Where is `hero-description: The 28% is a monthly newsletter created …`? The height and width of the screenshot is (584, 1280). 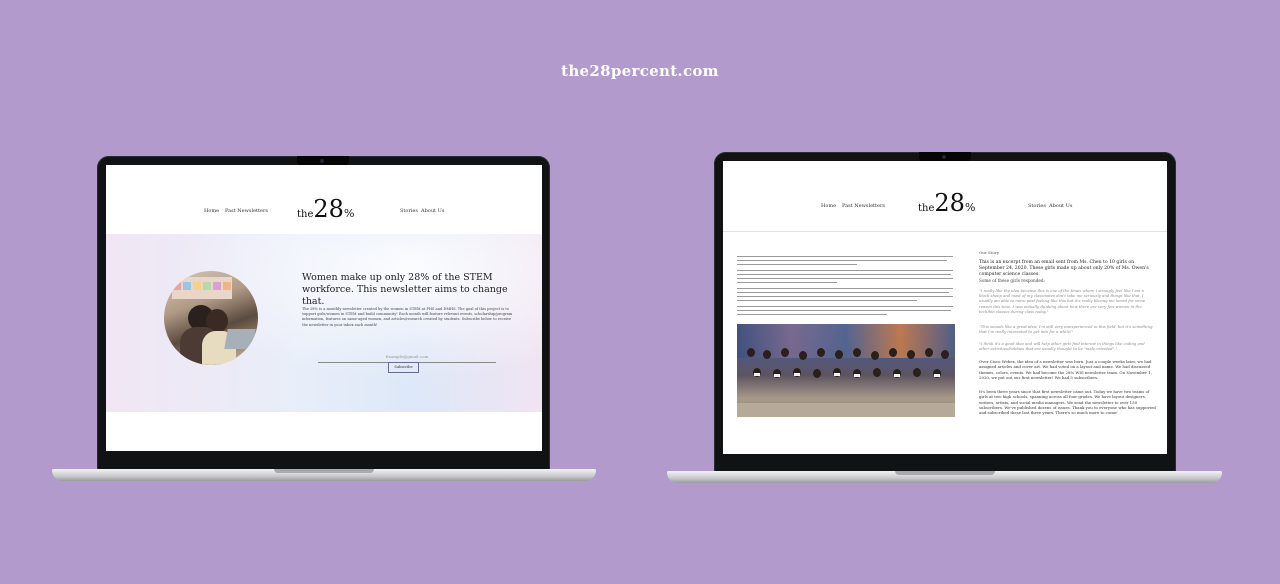 hero-description: The 28% is a monthly newsletter created … is located at coordinates (407, 317).